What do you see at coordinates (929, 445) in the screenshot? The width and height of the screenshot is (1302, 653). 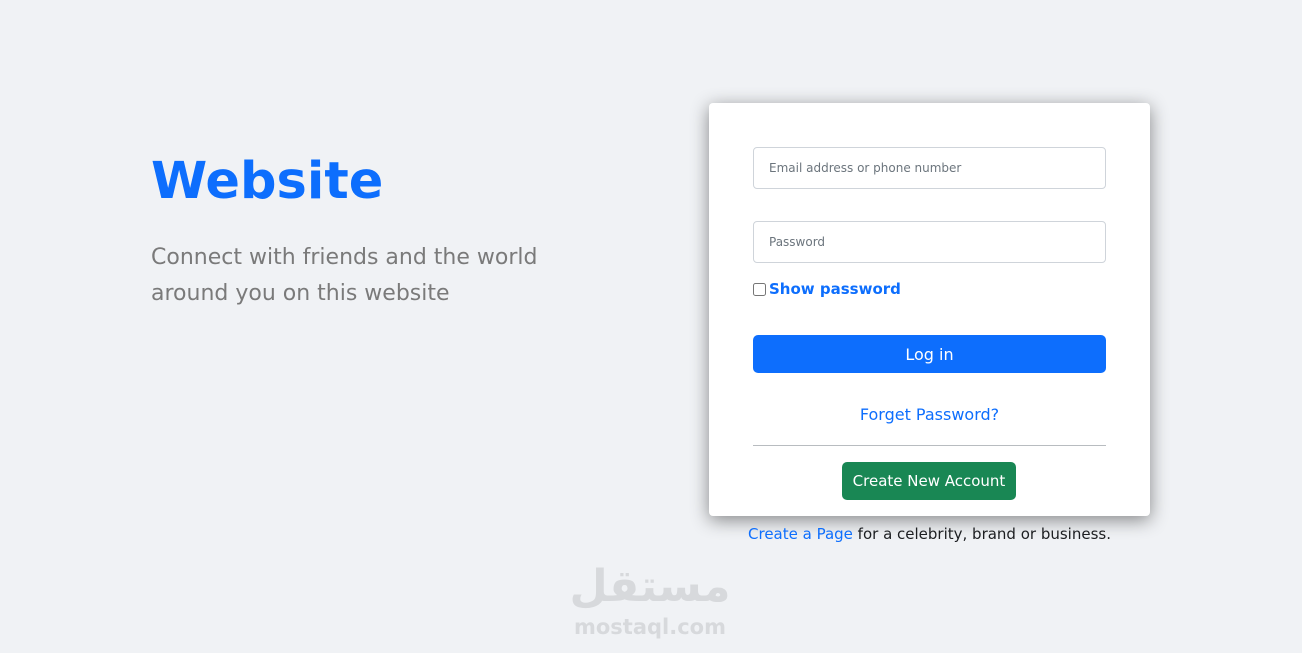 I see `divider` at bounding box center [929, 445].